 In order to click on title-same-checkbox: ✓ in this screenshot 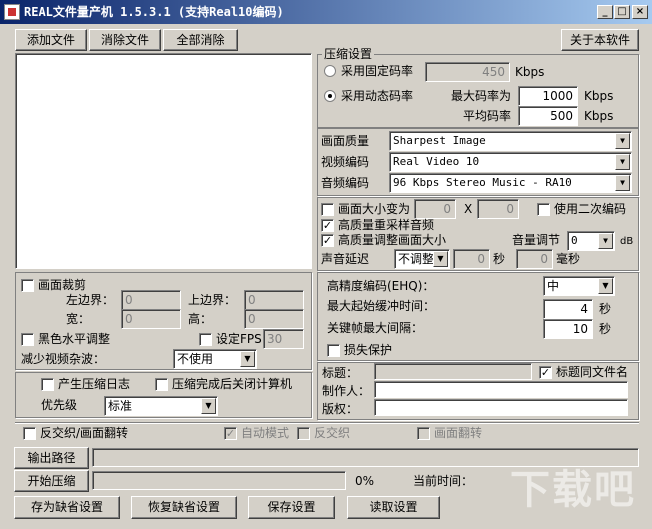, I will do `click(545, 372)`.